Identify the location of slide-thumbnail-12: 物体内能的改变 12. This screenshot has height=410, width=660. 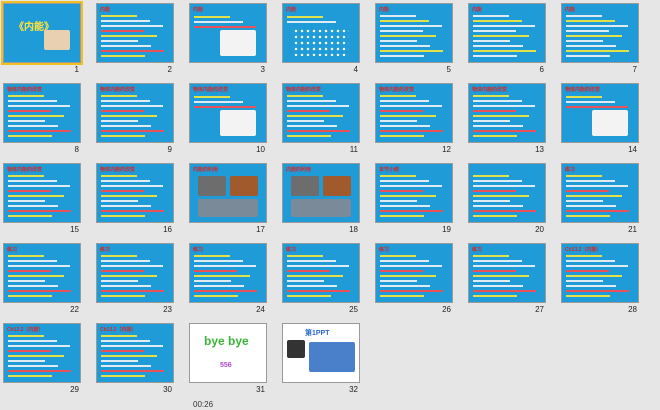
(414, 120).